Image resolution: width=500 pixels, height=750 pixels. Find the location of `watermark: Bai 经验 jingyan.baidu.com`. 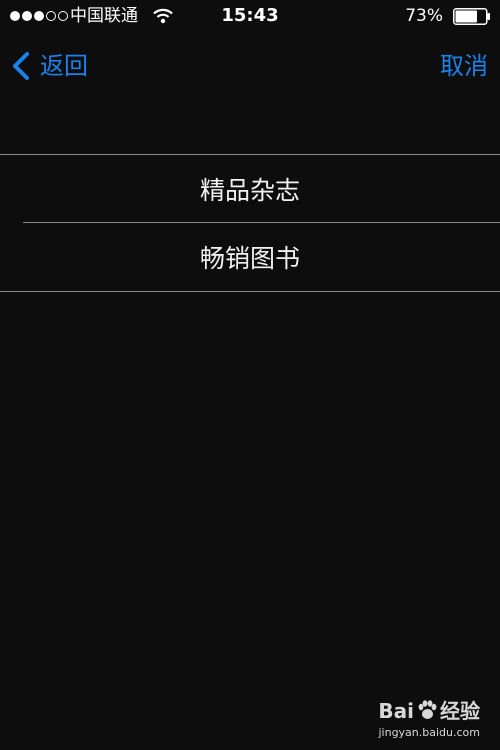

watermark: Bai 经验 jingyan.baidu.com is located at coordinates (400, 720).